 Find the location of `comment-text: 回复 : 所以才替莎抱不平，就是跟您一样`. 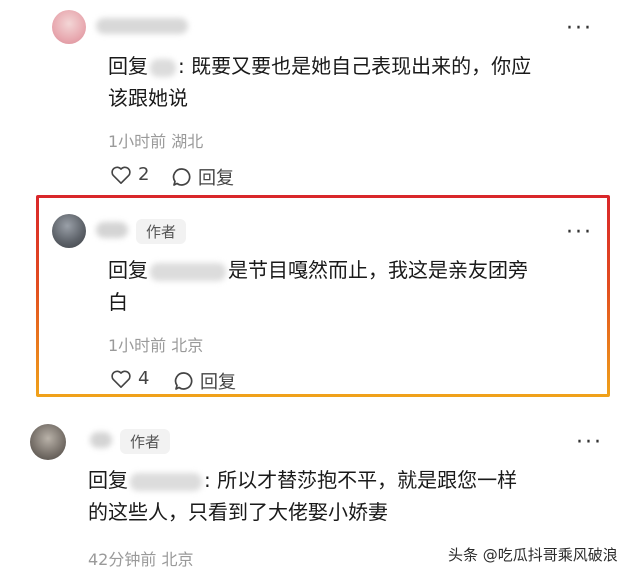

comment-text: 回复 : 所以才替莎抱不平，就是跟您一样 is located at coordinates (302, 480).